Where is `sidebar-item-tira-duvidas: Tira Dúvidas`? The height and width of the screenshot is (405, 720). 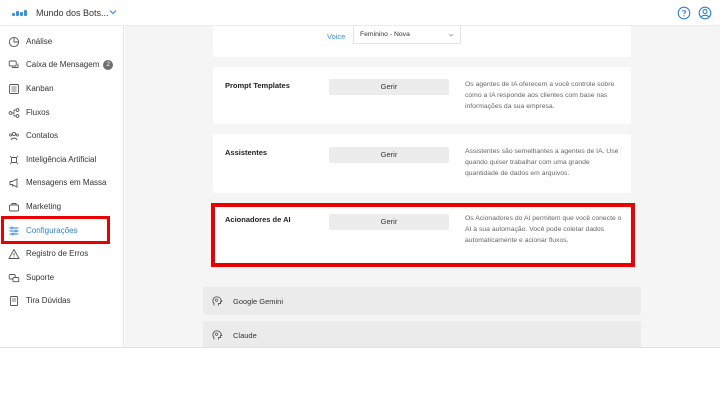
sidebar-item-tira-duvidas: Tira Dúvidas is located at coordinates (62, 301).